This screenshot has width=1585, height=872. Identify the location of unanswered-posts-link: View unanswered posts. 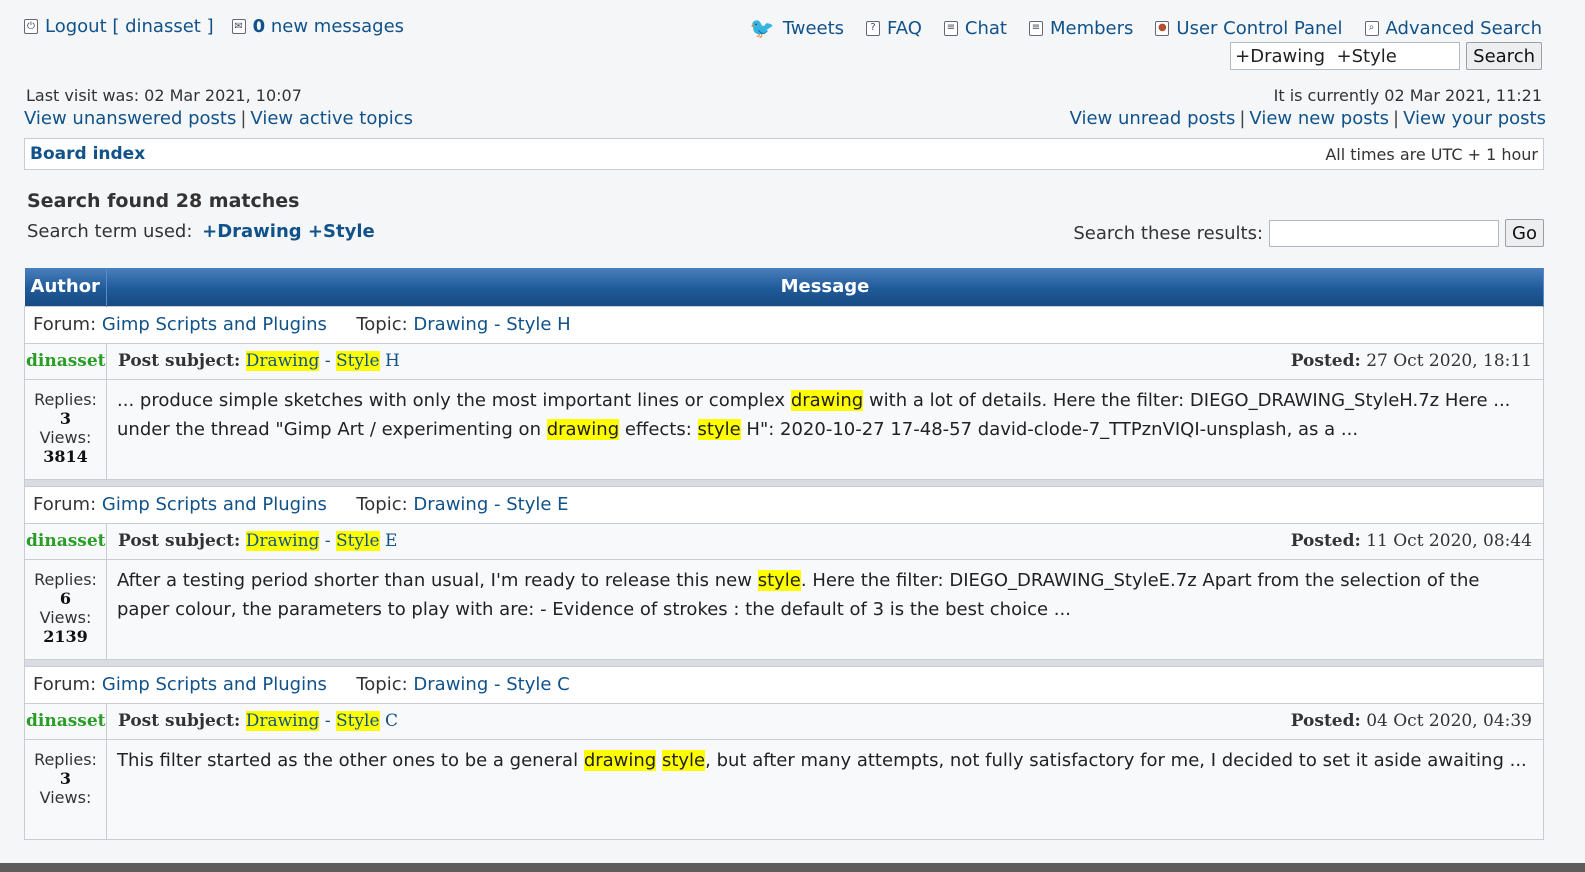
(130, 118).